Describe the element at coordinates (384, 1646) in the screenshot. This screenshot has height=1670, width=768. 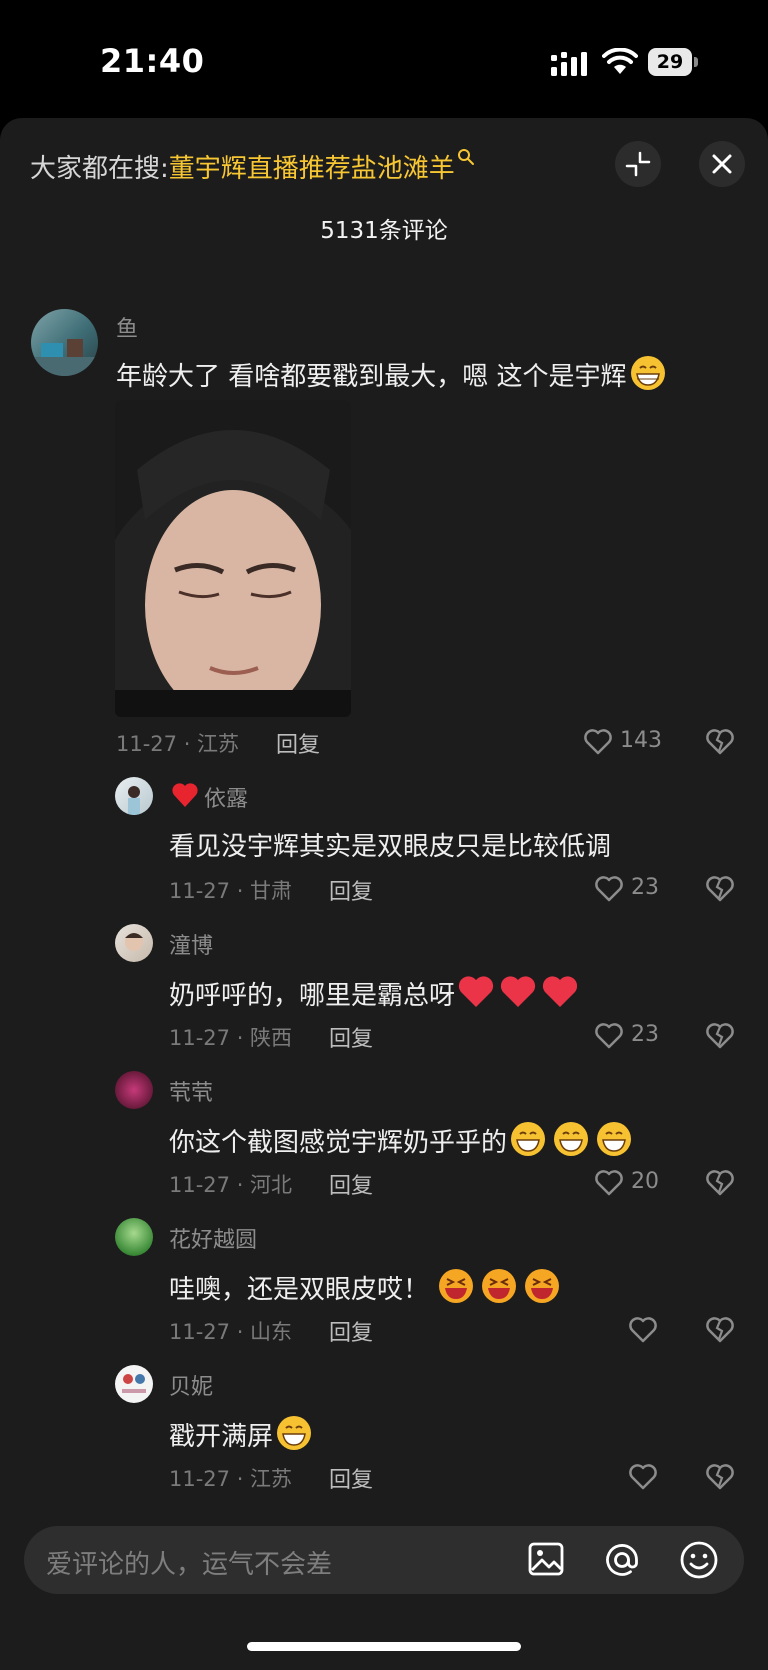
I see `home-indicator` at that location.